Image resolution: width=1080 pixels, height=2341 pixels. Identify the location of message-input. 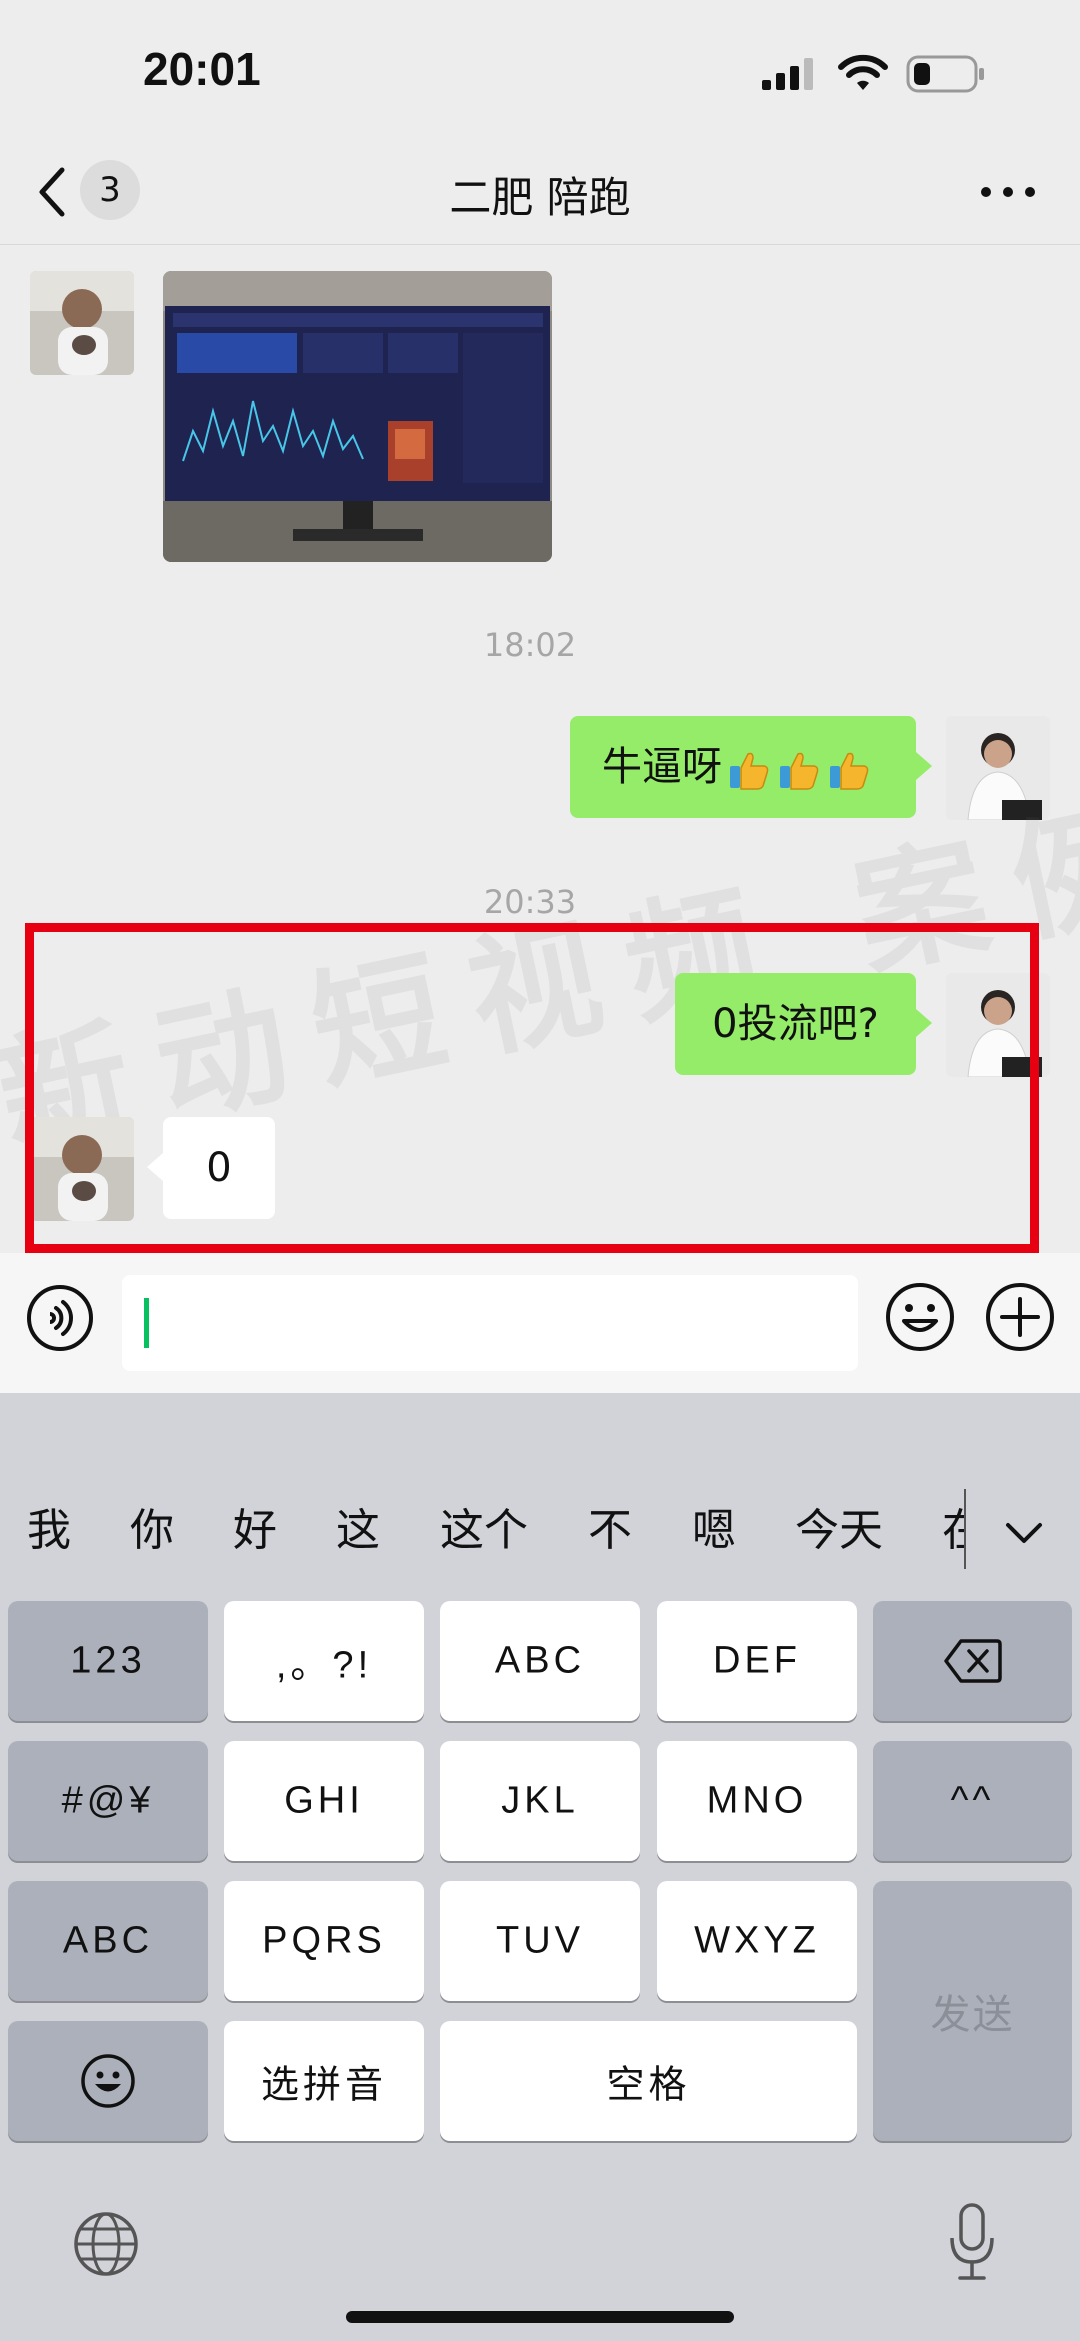
(490, 1323).